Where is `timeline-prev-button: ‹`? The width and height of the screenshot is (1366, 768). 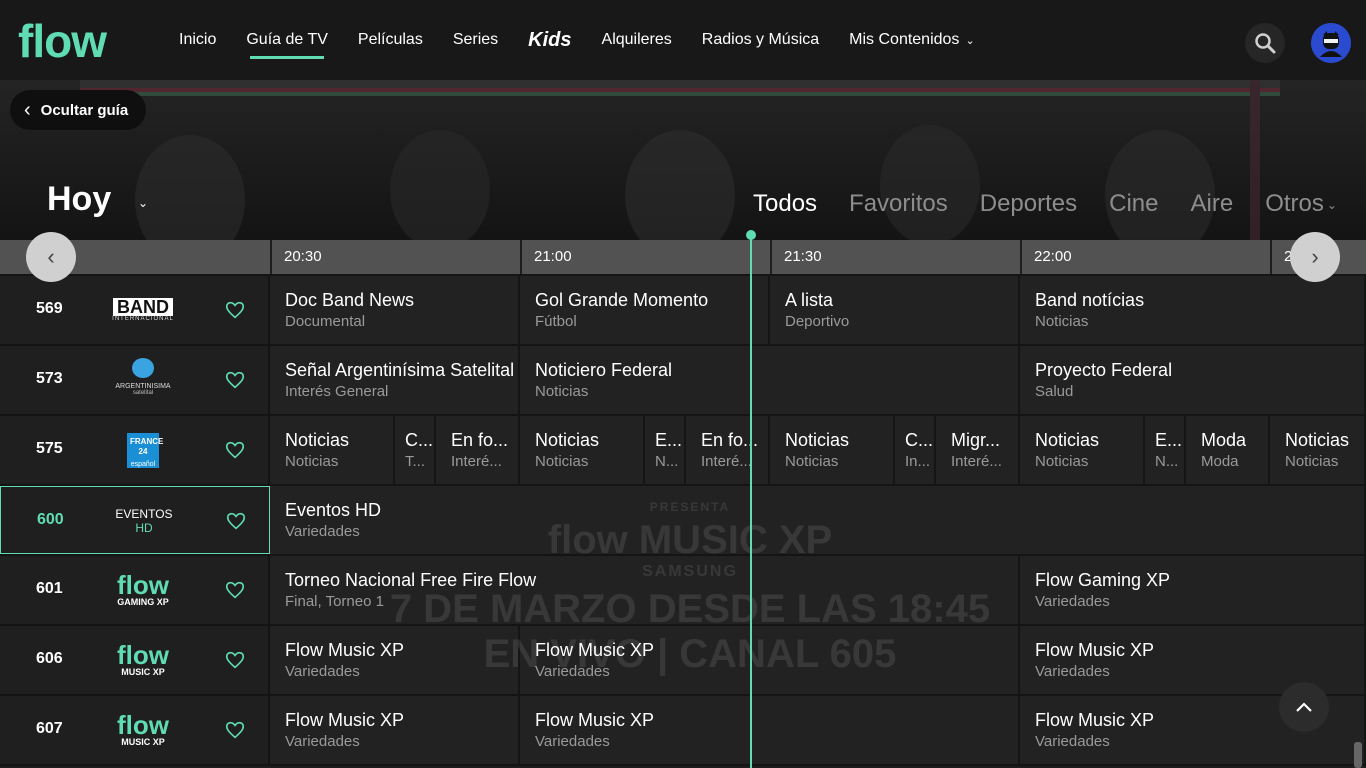
timeline-prev-button: ‹ is located at coordinates (51, 257).